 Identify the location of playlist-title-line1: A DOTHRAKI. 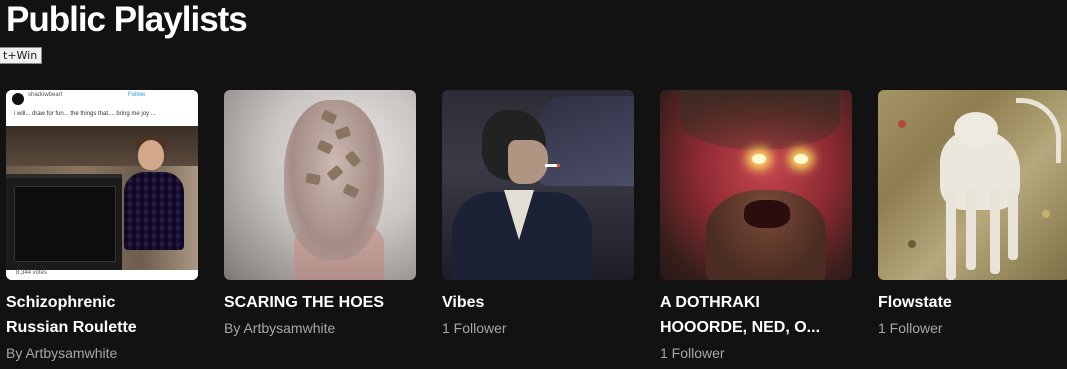
(756, 302).